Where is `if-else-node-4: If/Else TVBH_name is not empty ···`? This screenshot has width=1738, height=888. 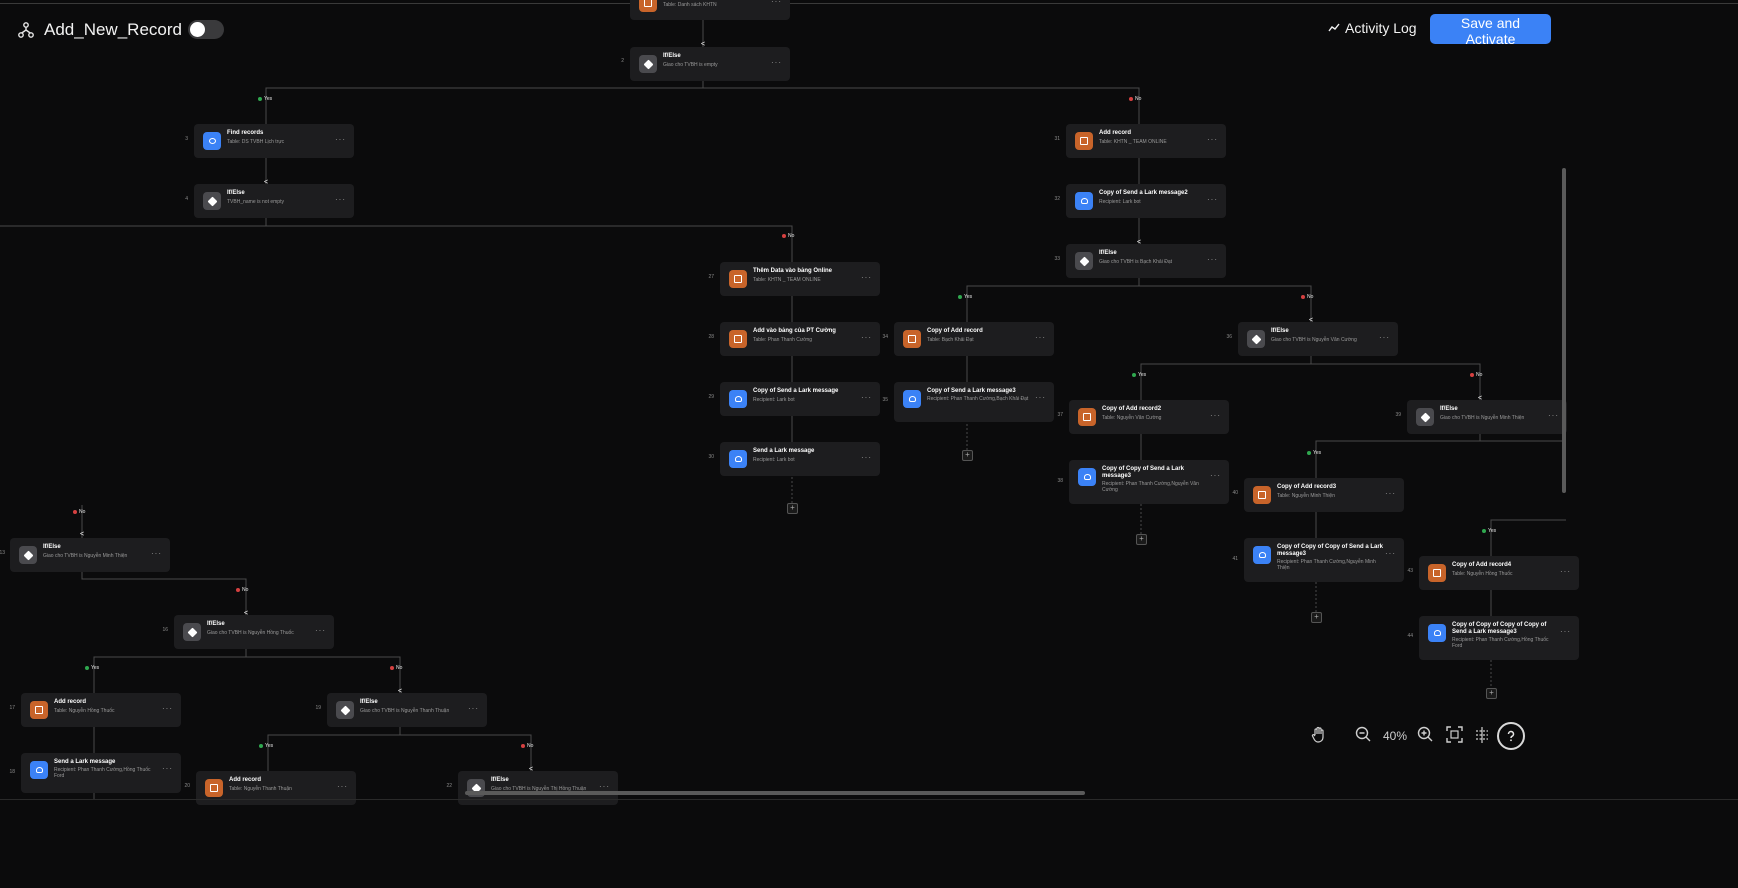
if-else-node-4: If/Else TVBH_name is not empty ··· is located at coordinates (274, 201).